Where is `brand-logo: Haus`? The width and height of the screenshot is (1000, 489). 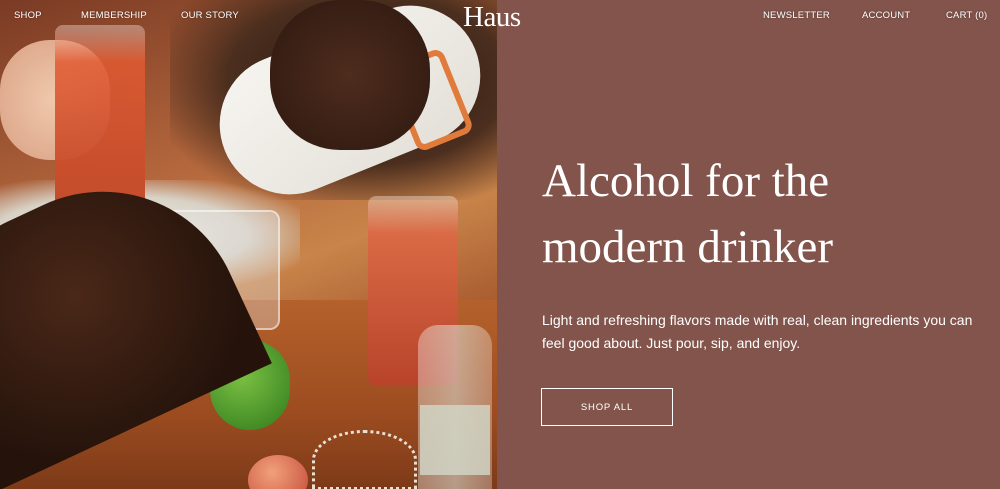
brand-logo: Haus is located at coordinates (492, 17).